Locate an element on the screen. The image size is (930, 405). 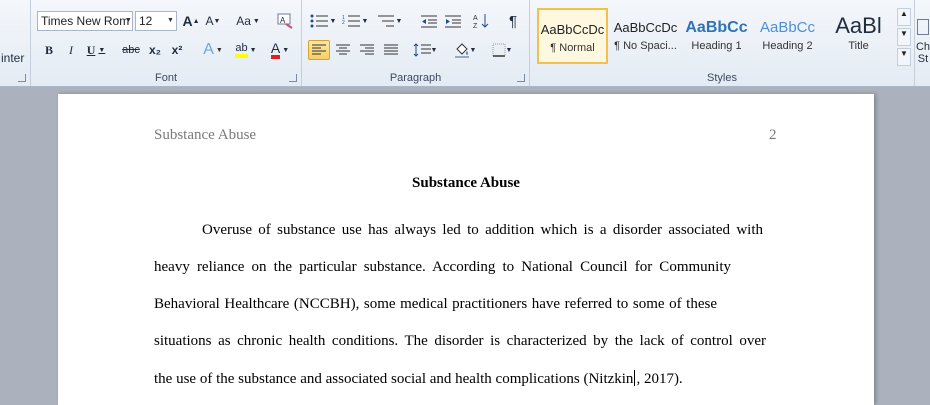
format-painter-label: inter is located at coordinates (13, 58).